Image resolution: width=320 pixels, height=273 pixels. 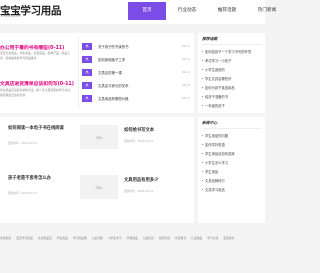 I want to click on footer-link: 宝宝学习用品, so click(x=24, y=238).